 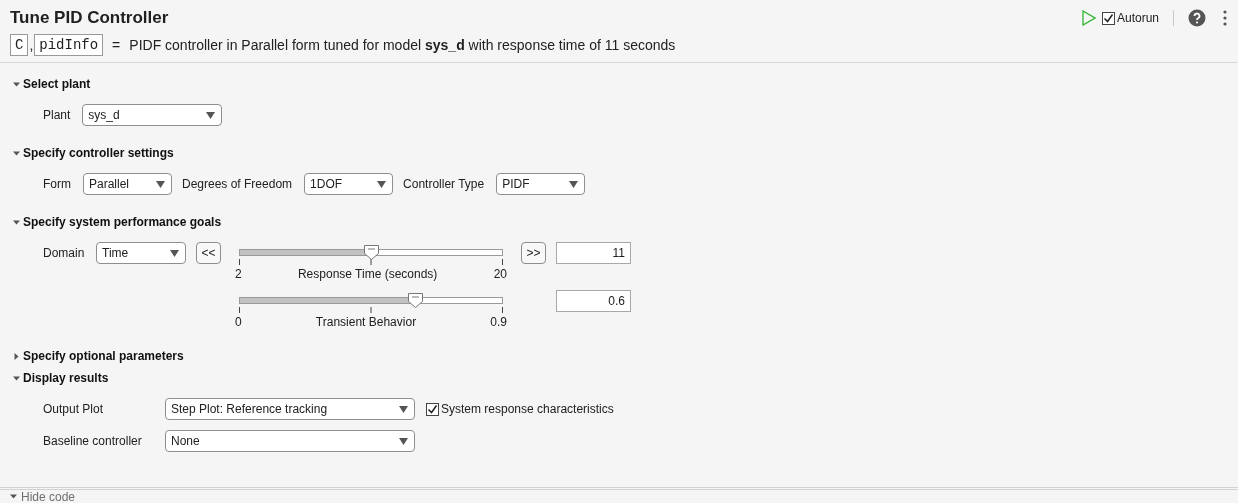 I want to click on expanded-caret-icon, so click(x=13, y=496).